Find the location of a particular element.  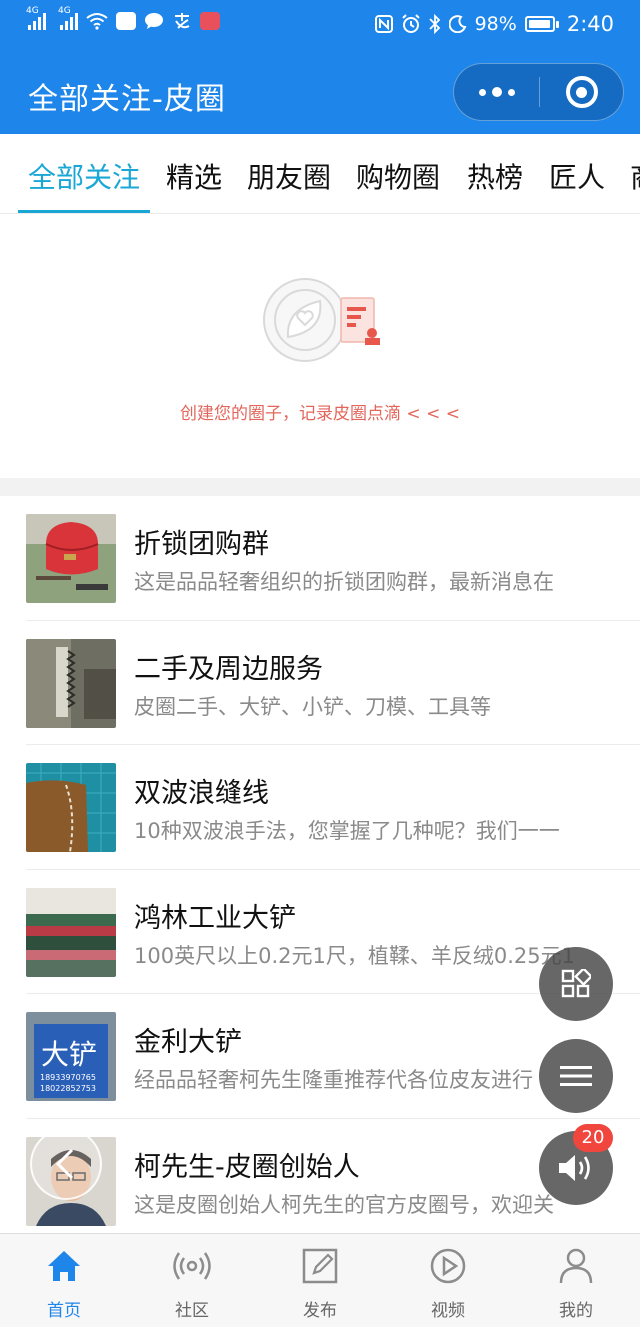

pay-icon is located at coordinates (182, 21).